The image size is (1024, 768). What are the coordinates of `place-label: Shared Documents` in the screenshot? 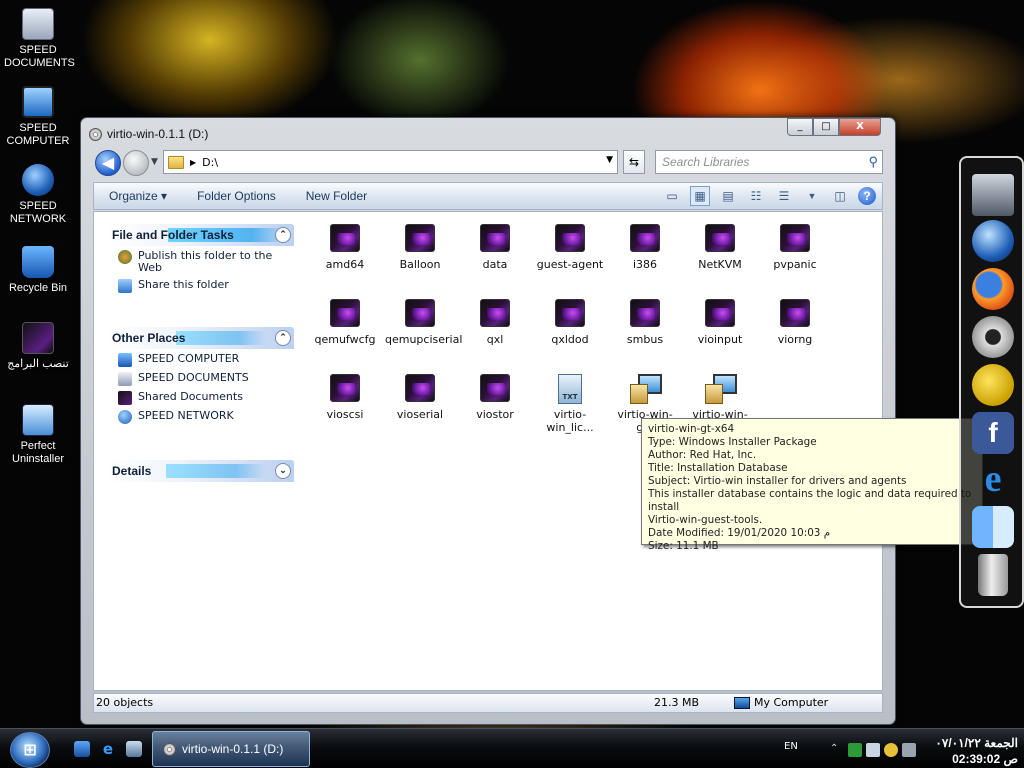 It's located at (190, 396).